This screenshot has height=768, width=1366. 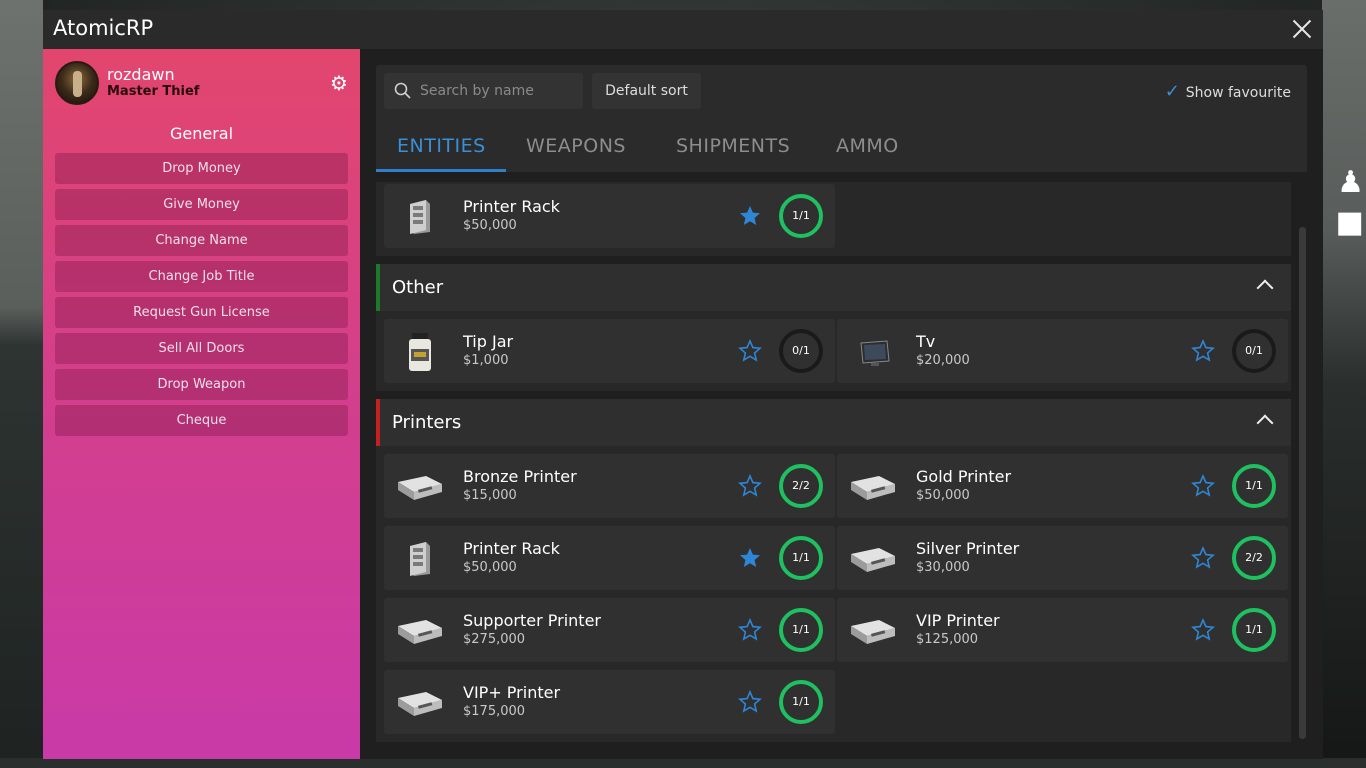 I want to click on sidebar-button-request-gun-license: Request Gun License, so click(x=201, y=312).